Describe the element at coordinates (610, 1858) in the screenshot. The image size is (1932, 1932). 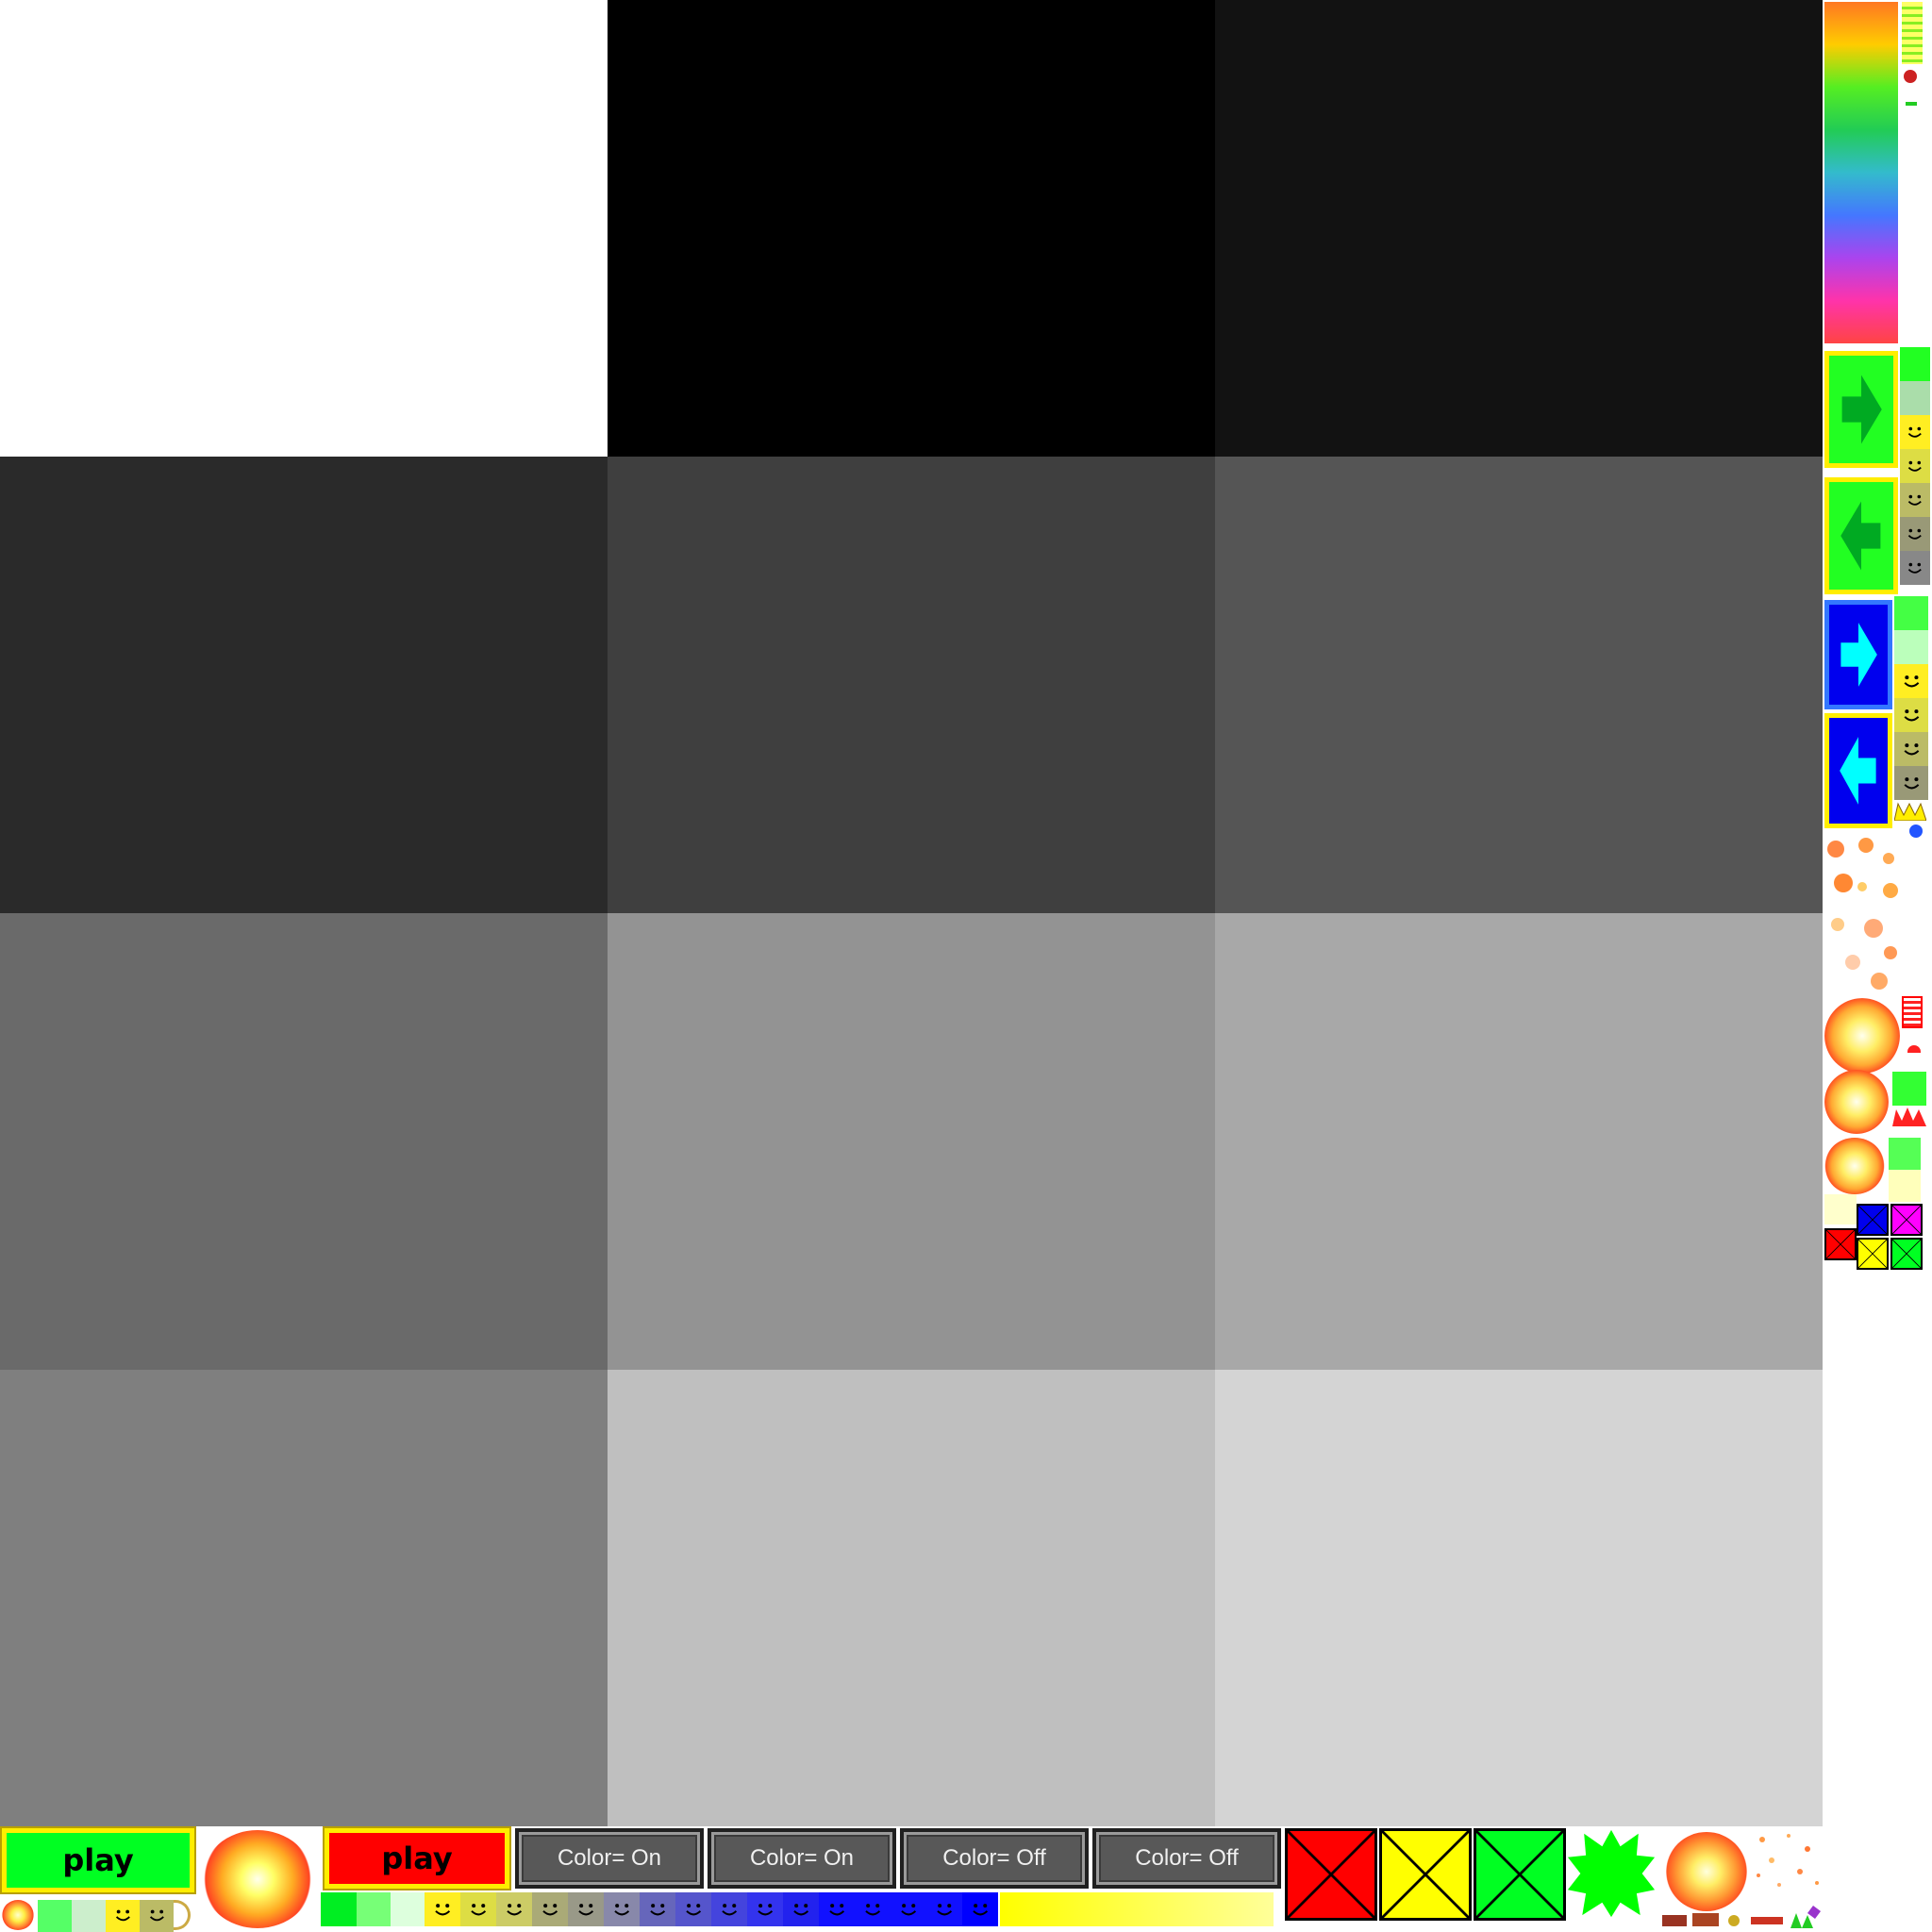
I see `color-on-button-1: Color= On` at that location.